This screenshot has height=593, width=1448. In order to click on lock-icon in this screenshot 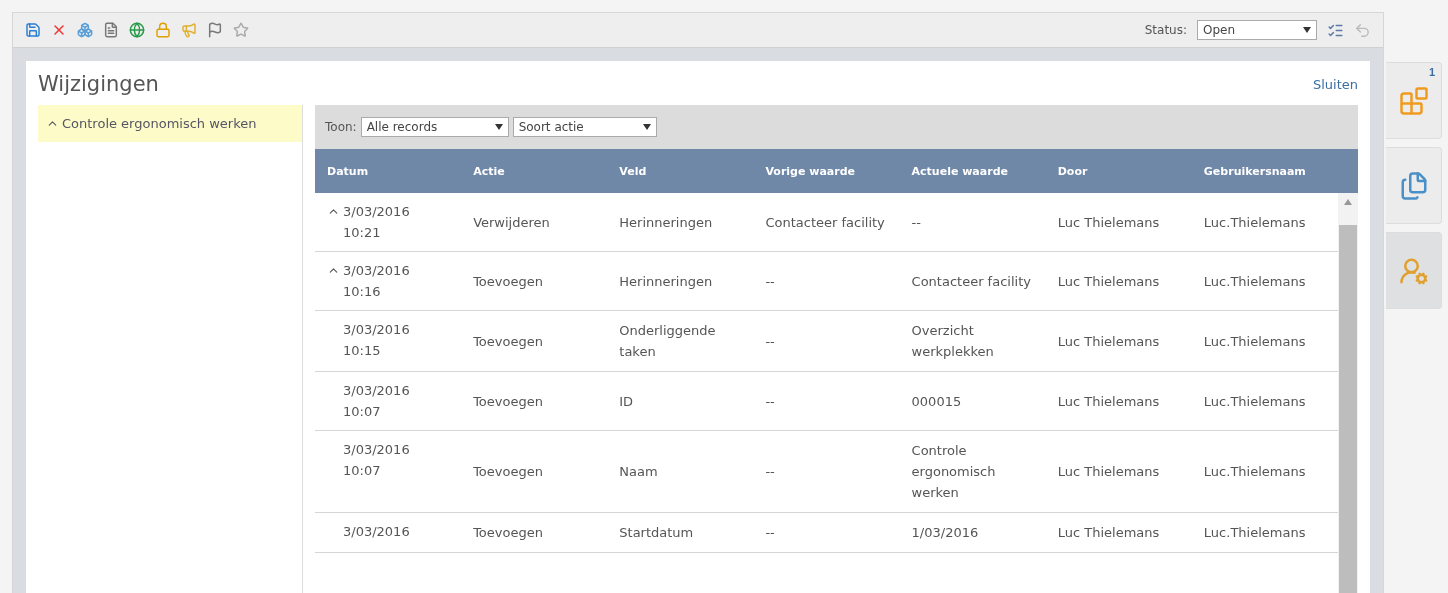, I will do `click(163, 30)`.